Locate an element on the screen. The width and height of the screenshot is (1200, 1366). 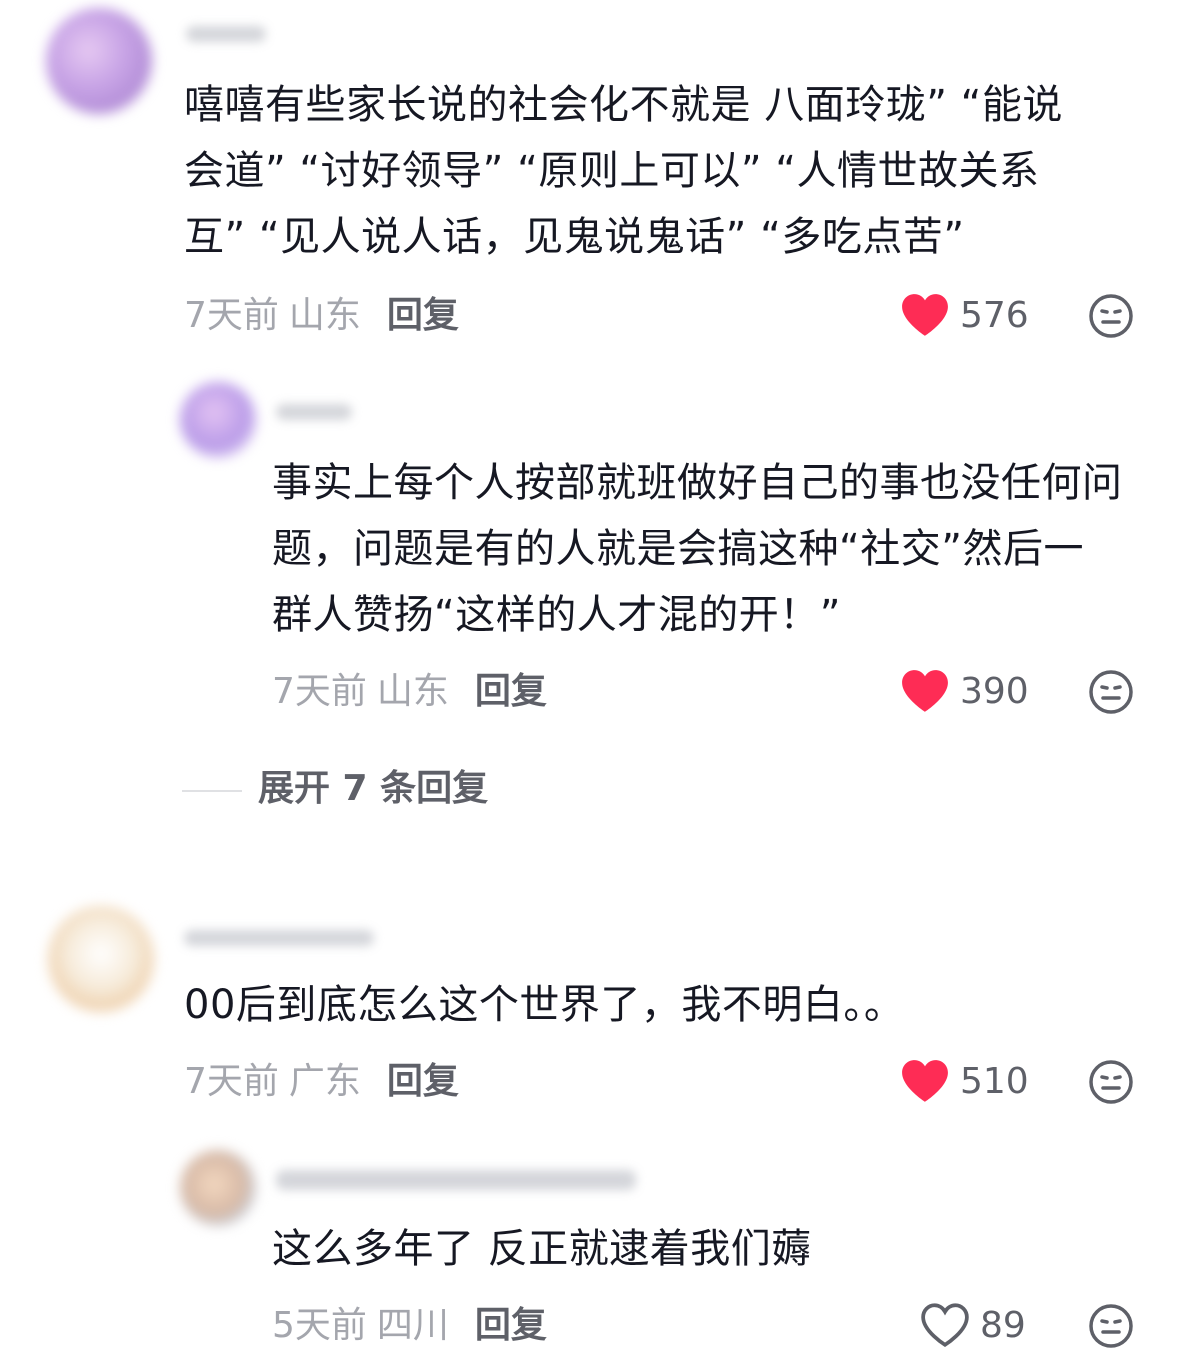
like-button: 390 is located at coordinates (964, 691).